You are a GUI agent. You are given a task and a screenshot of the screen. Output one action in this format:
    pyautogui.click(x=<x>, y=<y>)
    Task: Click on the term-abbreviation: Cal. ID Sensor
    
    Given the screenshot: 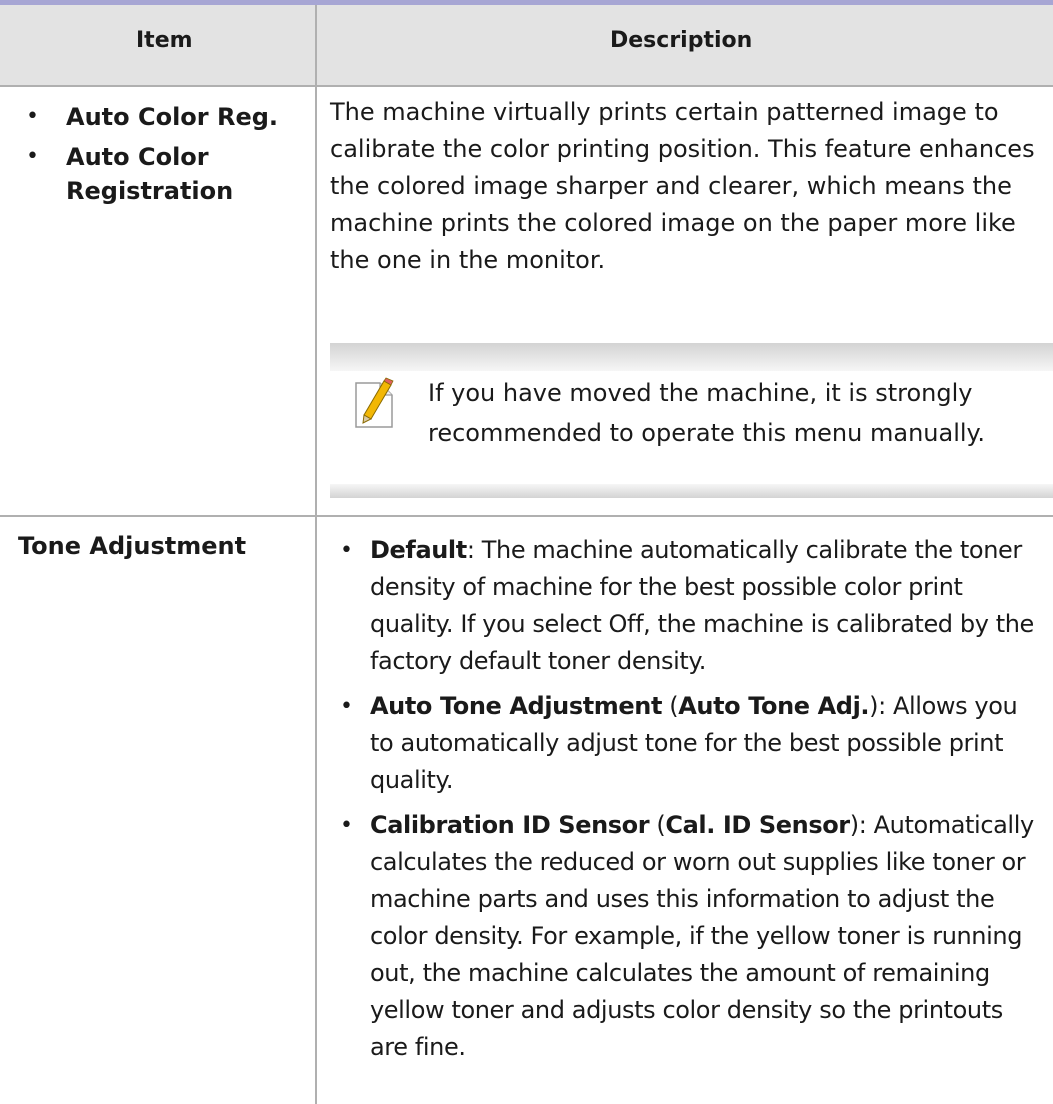 What is the action you would take?
    pyautogui.click(x=757, y=825)
    